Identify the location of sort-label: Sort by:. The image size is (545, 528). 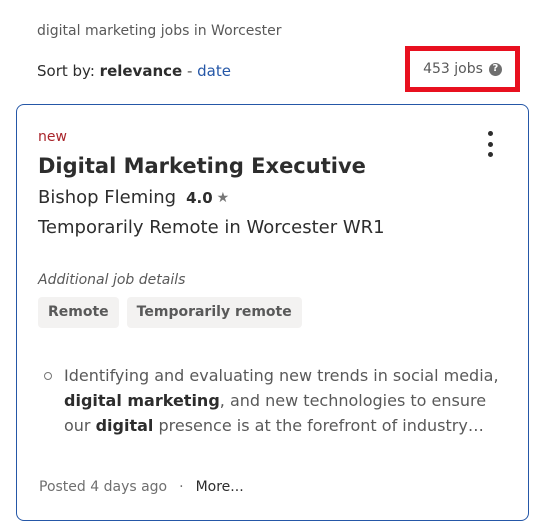
(66, 71).